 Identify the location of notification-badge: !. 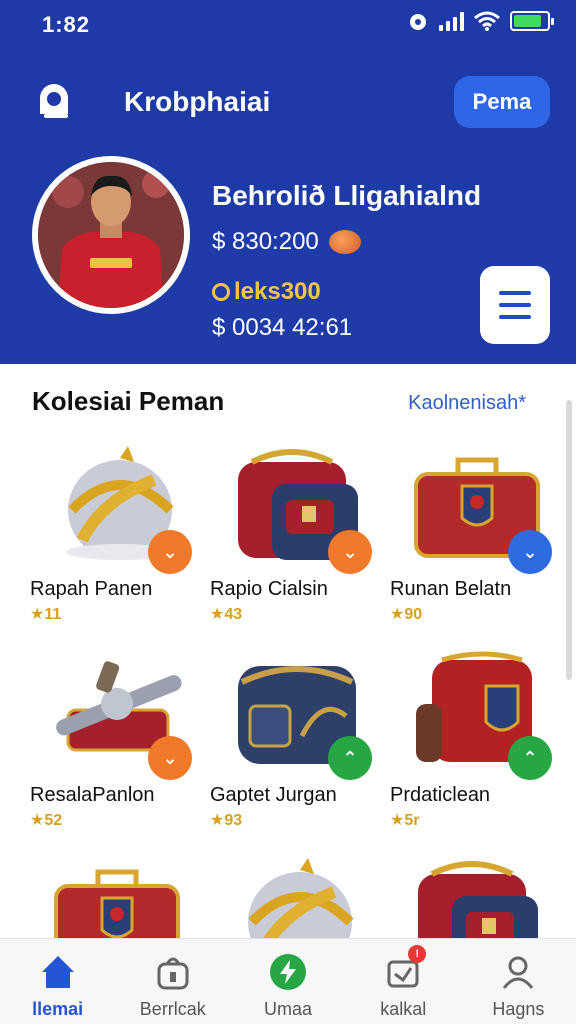
(417, 954).